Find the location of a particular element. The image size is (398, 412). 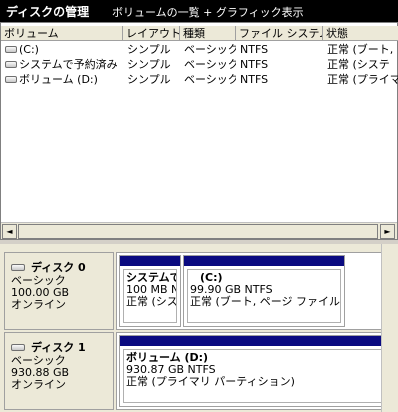

horizontal-scrollbar: ◄ ► is located at coordinates (199, 230).